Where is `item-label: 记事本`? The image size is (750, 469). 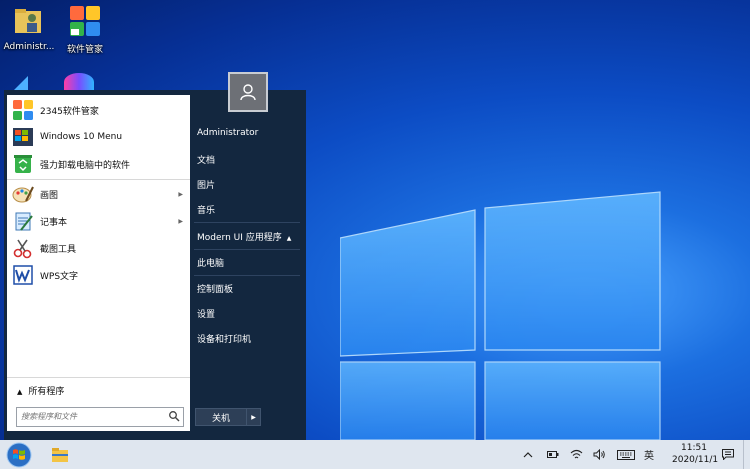
item-label: 记事本 is located at coordinates (54, 222).